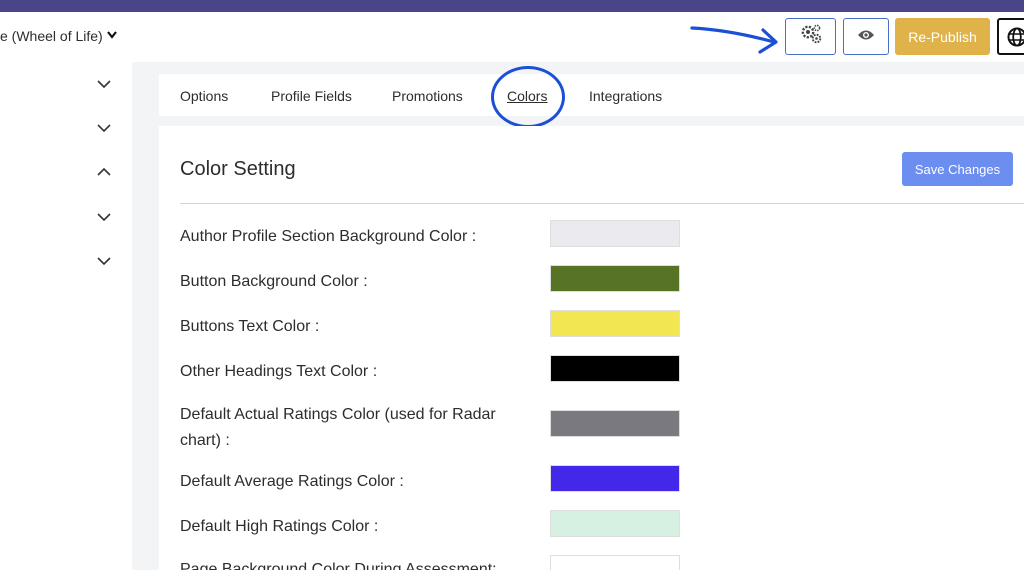 The image size is (1024, 570). What do you see at coordinates (338, 565) in the screenshot?
I see `color-row-label: Page Background Color During Assessment:` at bounding box center [338, 565].